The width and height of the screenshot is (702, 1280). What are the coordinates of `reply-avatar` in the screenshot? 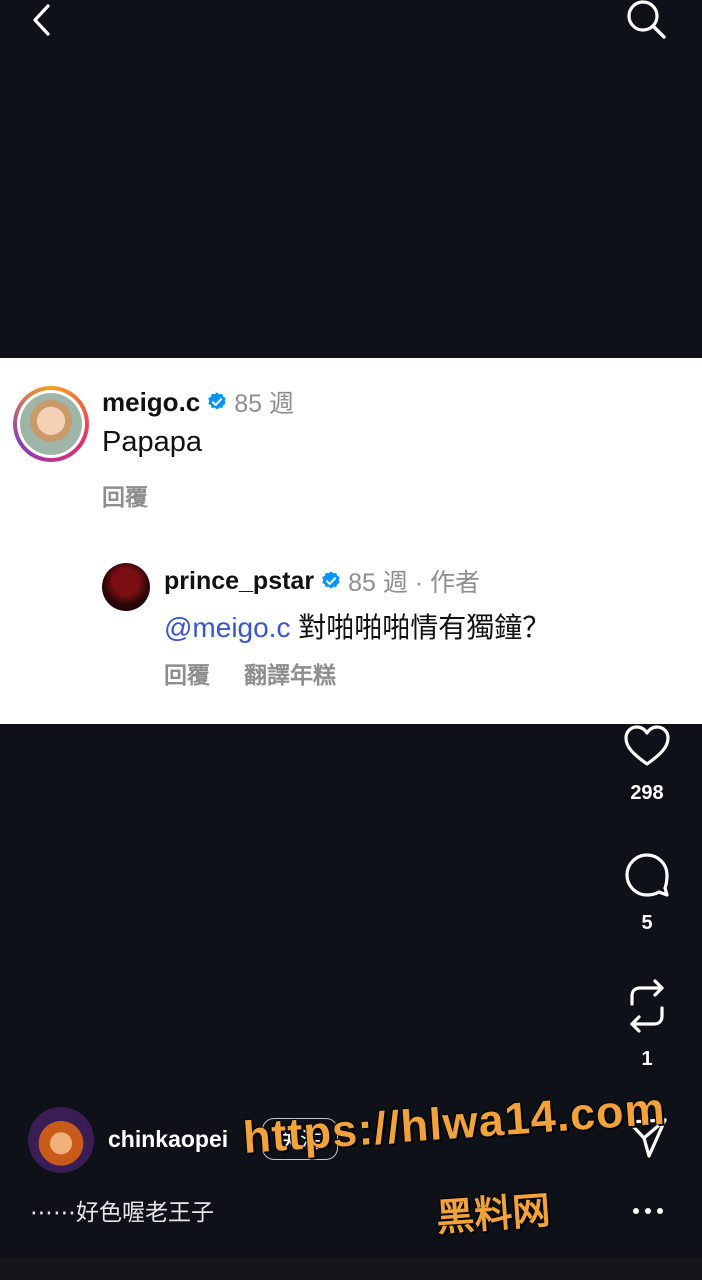 It's located at (126, 587).